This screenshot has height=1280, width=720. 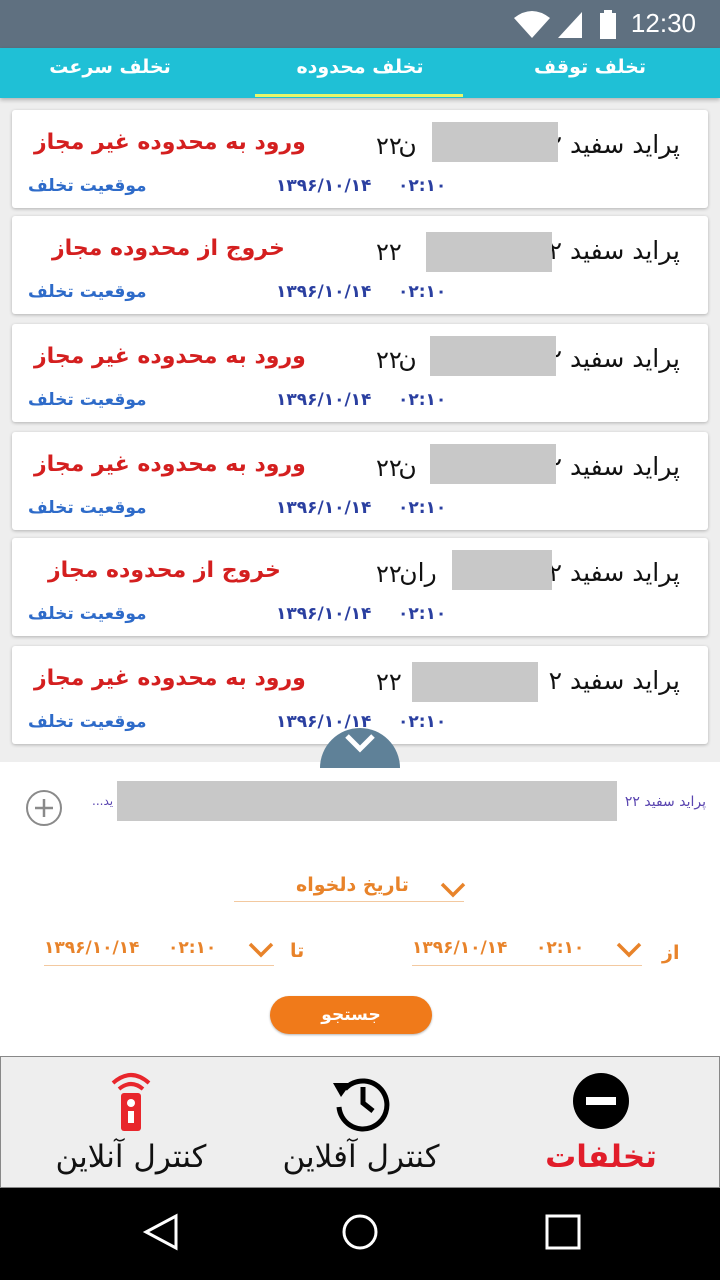 I want to click on system-navigation-bar, so click(x=360, y=1234).